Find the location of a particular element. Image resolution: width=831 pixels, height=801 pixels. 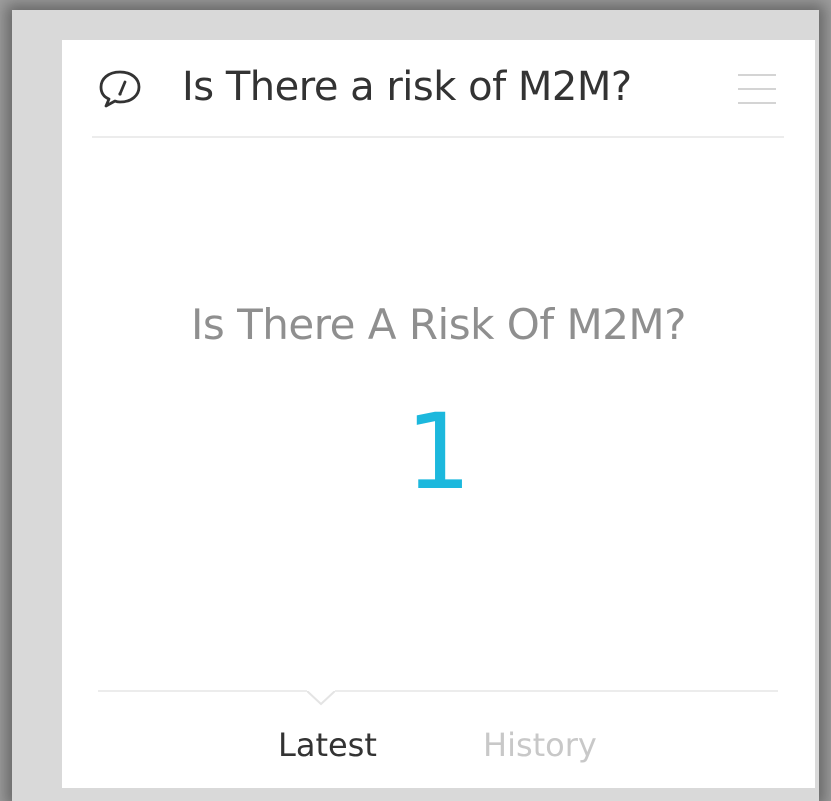

hamburger-menu-icon is located at coordinates (757, 89).